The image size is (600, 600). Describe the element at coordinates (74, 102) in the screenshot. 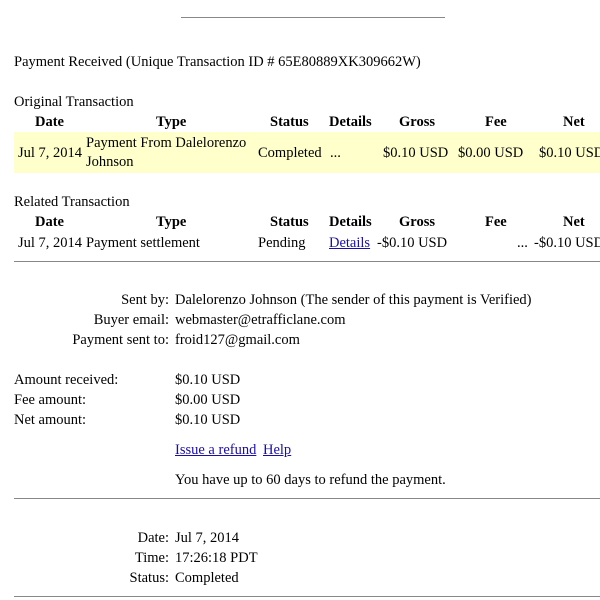

I see `original-section-title: Original Transaction` at that location.